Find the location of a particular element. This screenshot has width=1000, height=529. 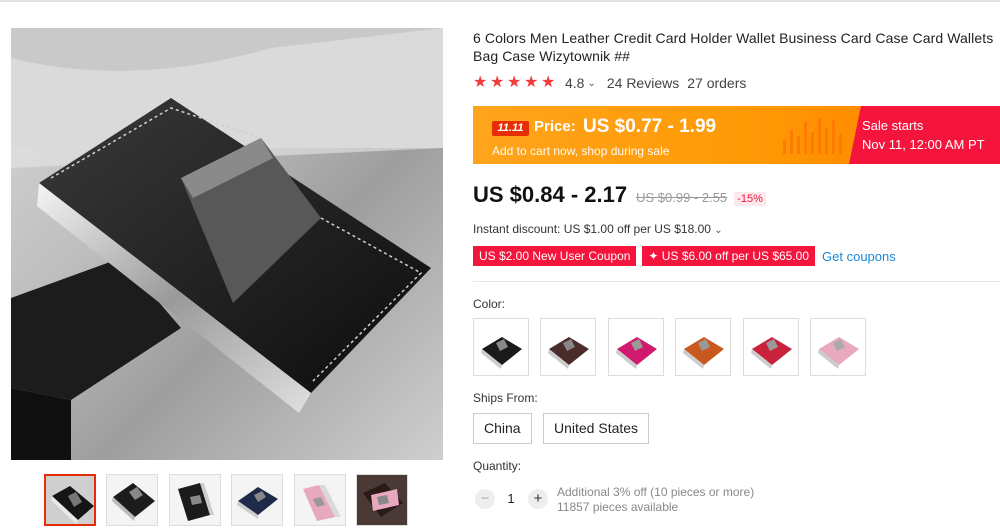

discount-badge: -15% is located at coordinates (750, 199).